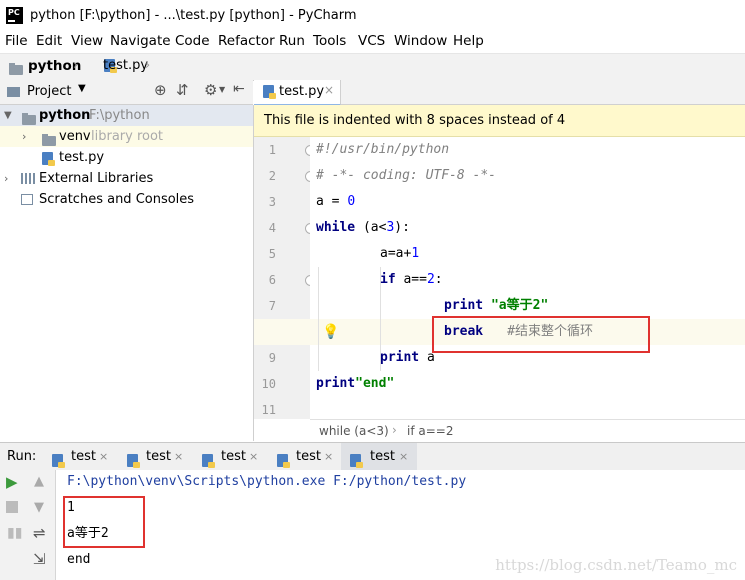 This screenshot has height=580, width=745. What do you see at coordinates (354, 431) in the screenshot?
I see `breadcrumb-while: while (a<3)` at bounding box center [354, 431].